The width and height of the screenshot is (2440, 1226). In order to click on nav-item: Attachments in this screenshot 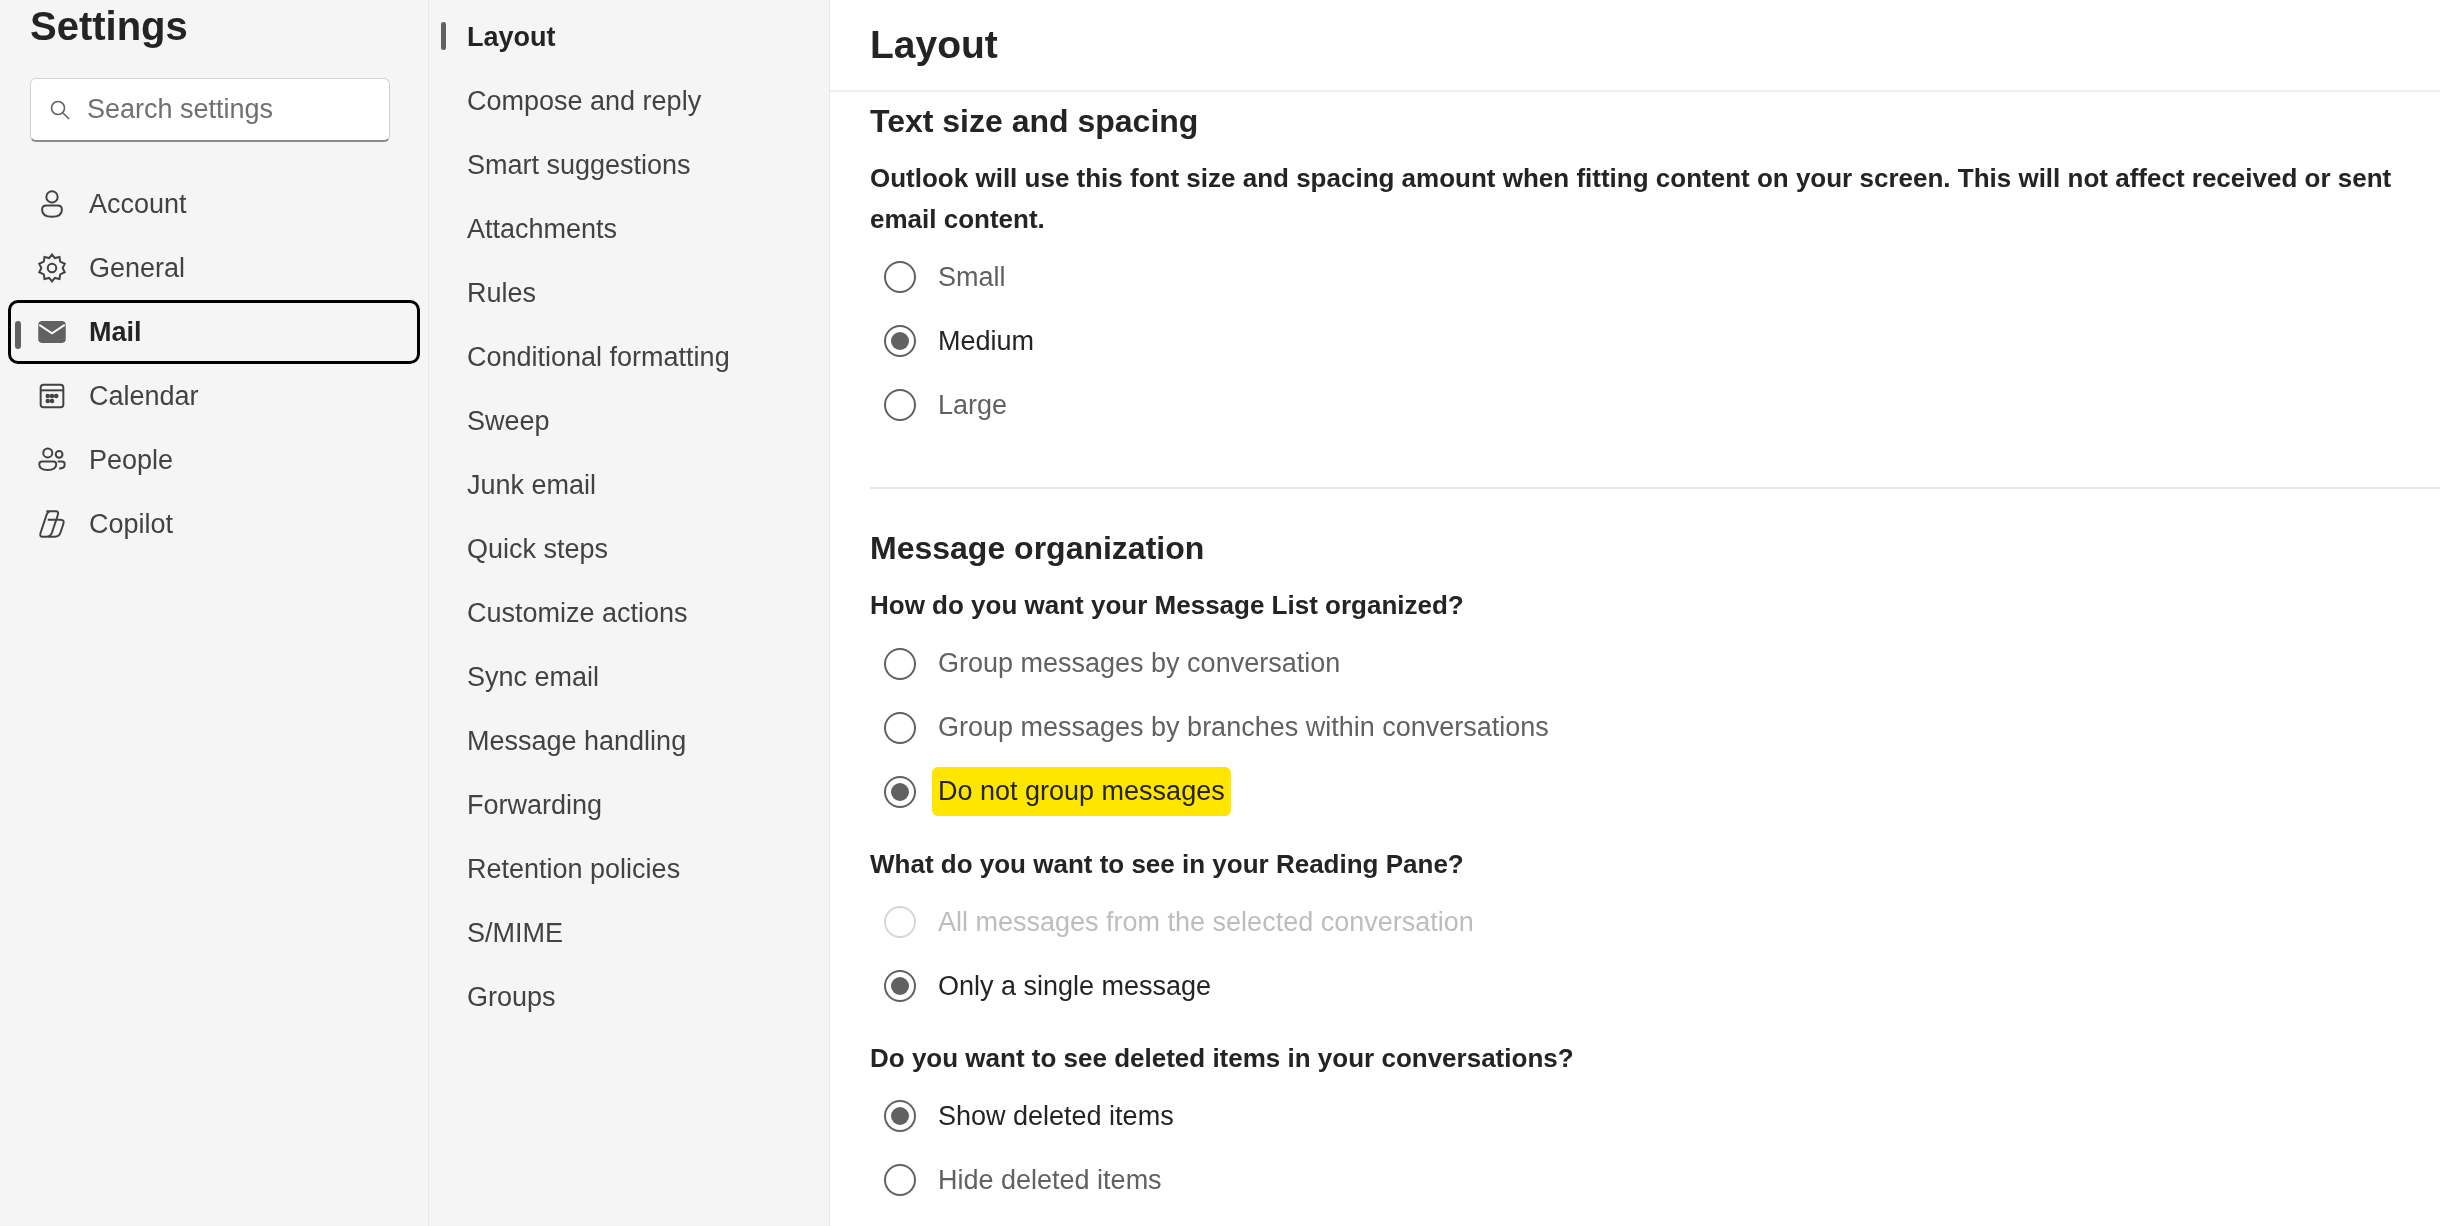, I will do `click(629, 228)`.